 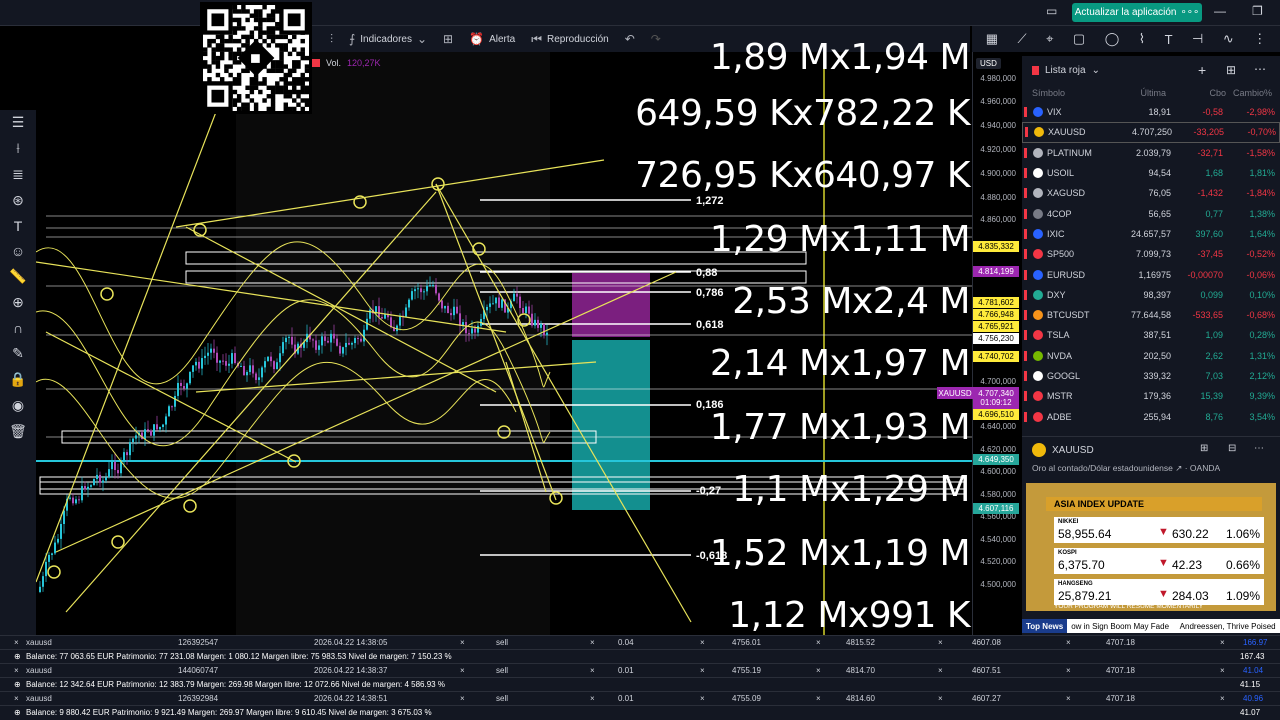 I want to click on col-symbol: Símbolo, so click(x=1067, y=93).